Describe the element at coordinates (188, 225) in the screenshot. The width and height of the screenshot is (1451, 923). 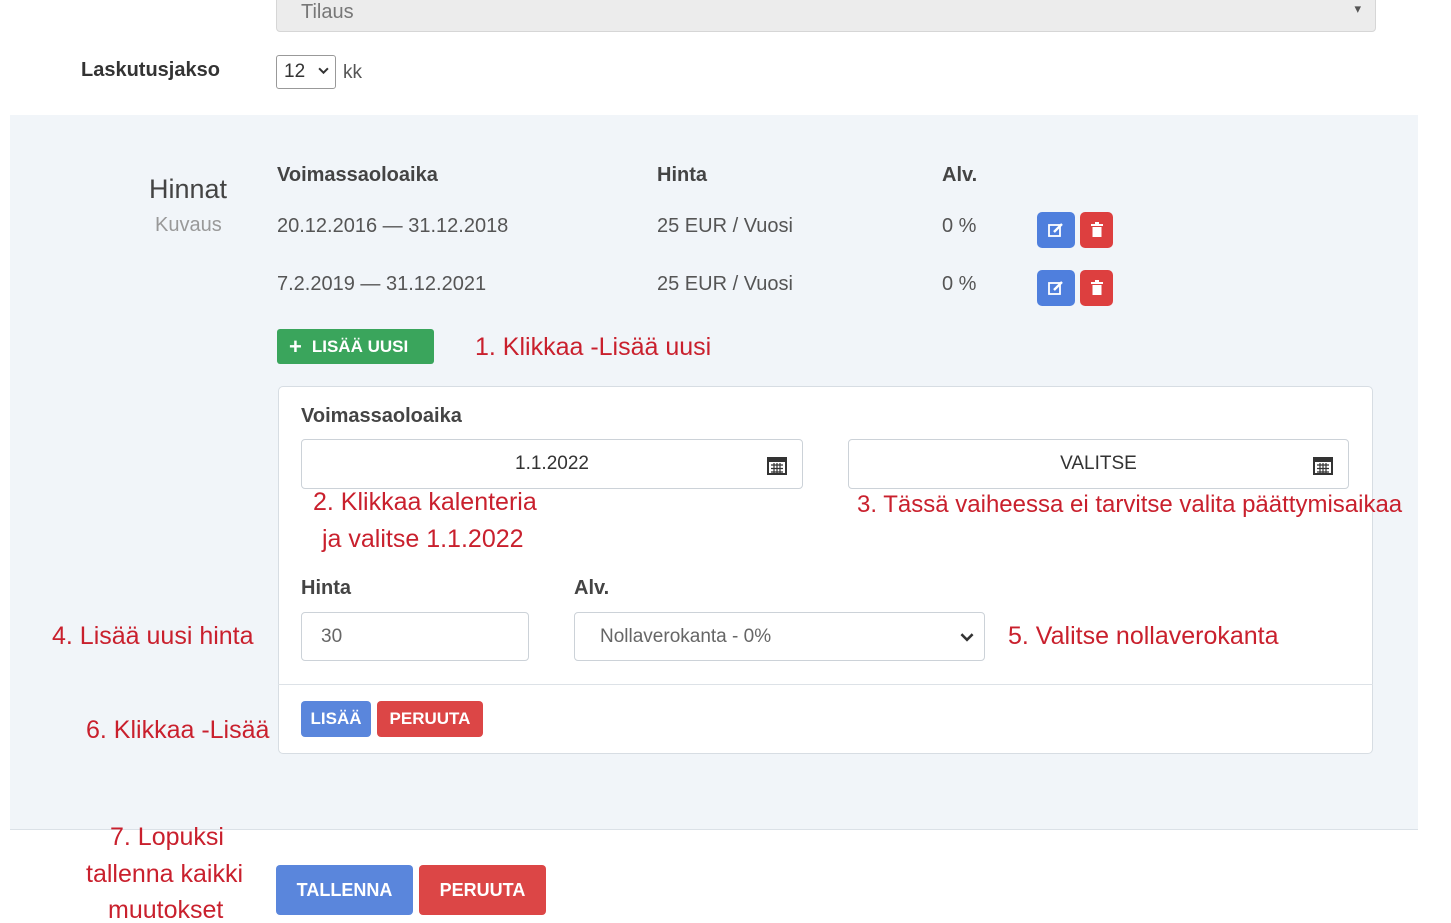
I see `prices-subtitle: Kuvaus` at that location.